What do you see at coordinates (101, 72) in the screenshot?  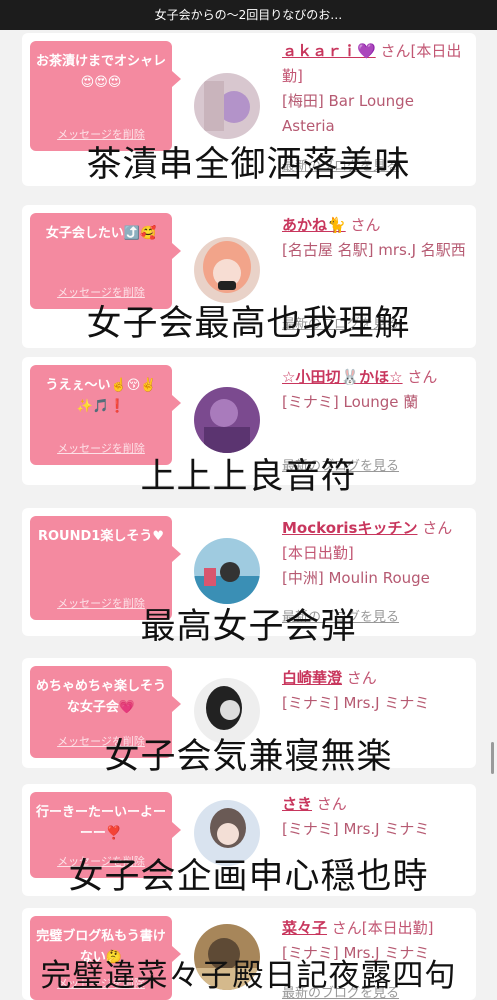 I see `message-text: お茶漬けまでオシャレ😍😍😍` at bounding box center [101, 72].